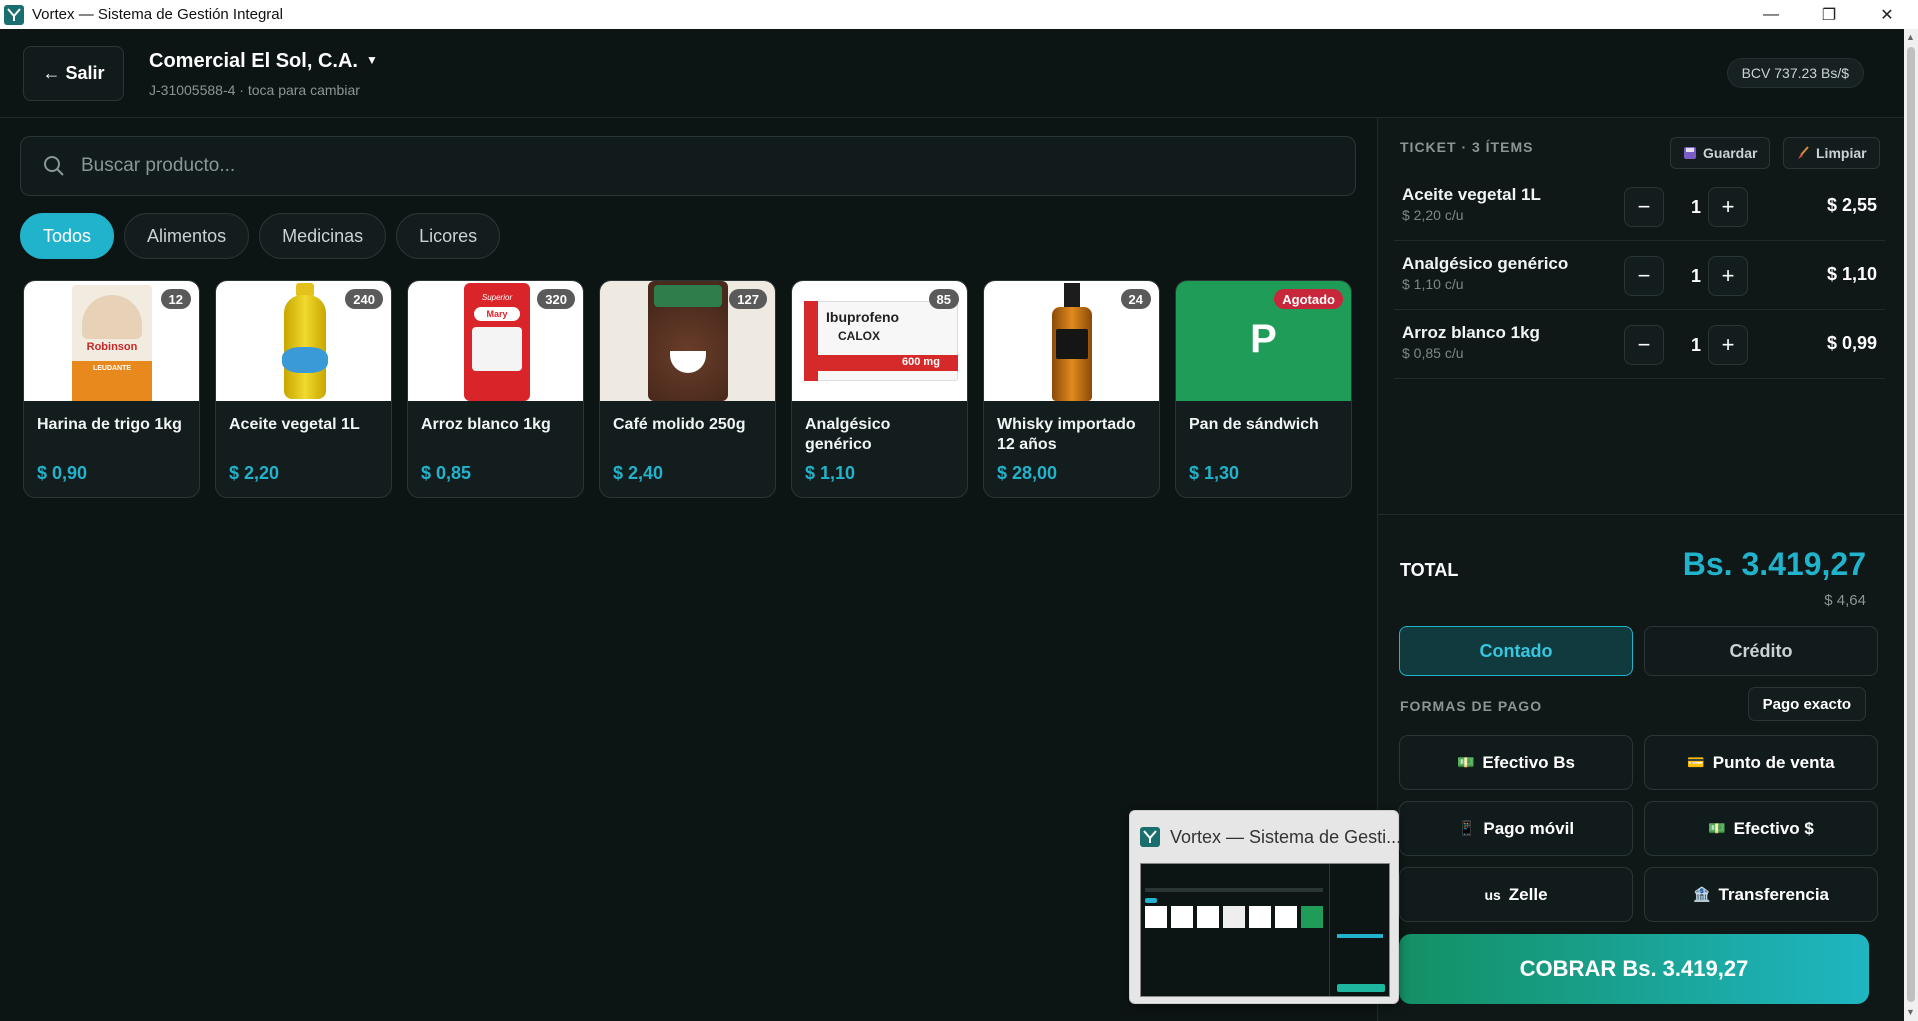 The width and height of the screenshot is (1918, 1021). Describe the element at coordinates (1845, 600) in the screenshot. I see `total-usd: $ 4,64` at that location.